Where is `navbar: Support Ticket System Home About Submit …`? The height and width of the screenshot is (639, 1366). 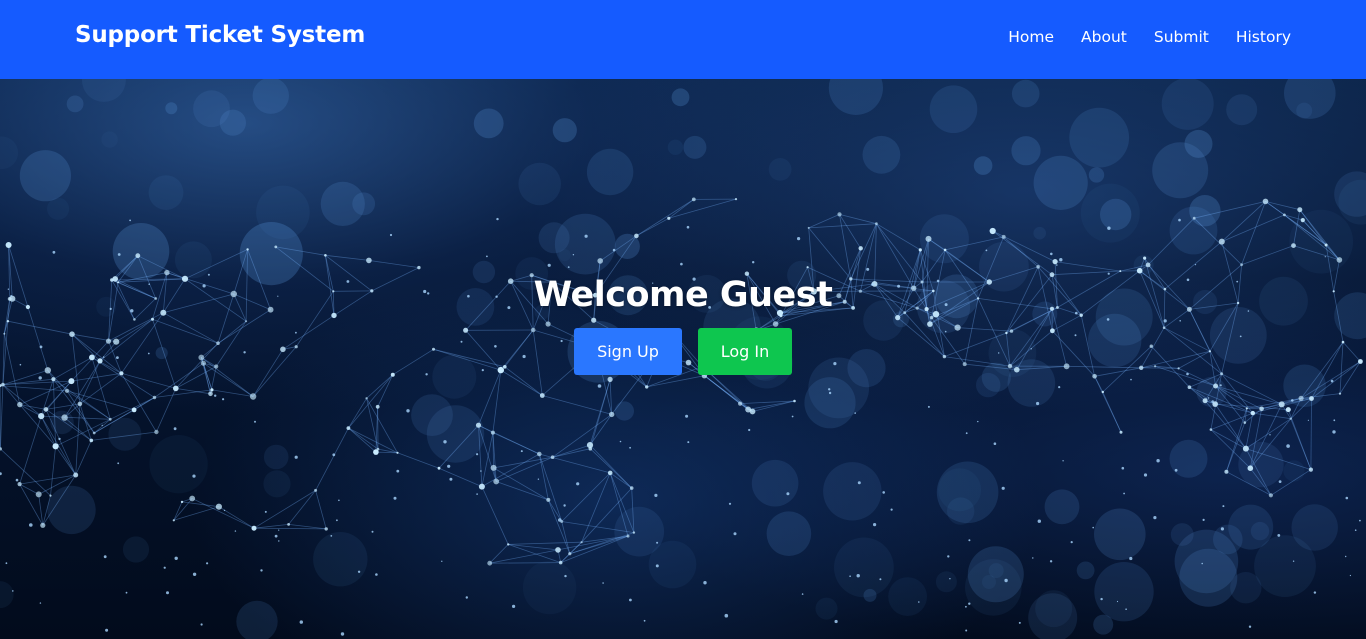 navbar: Support Ticket System Home About Submit … is located at coordinates (683, 39).